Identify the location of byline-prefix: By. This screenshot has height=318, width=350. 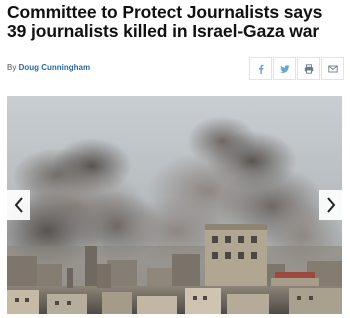
(12, 67).